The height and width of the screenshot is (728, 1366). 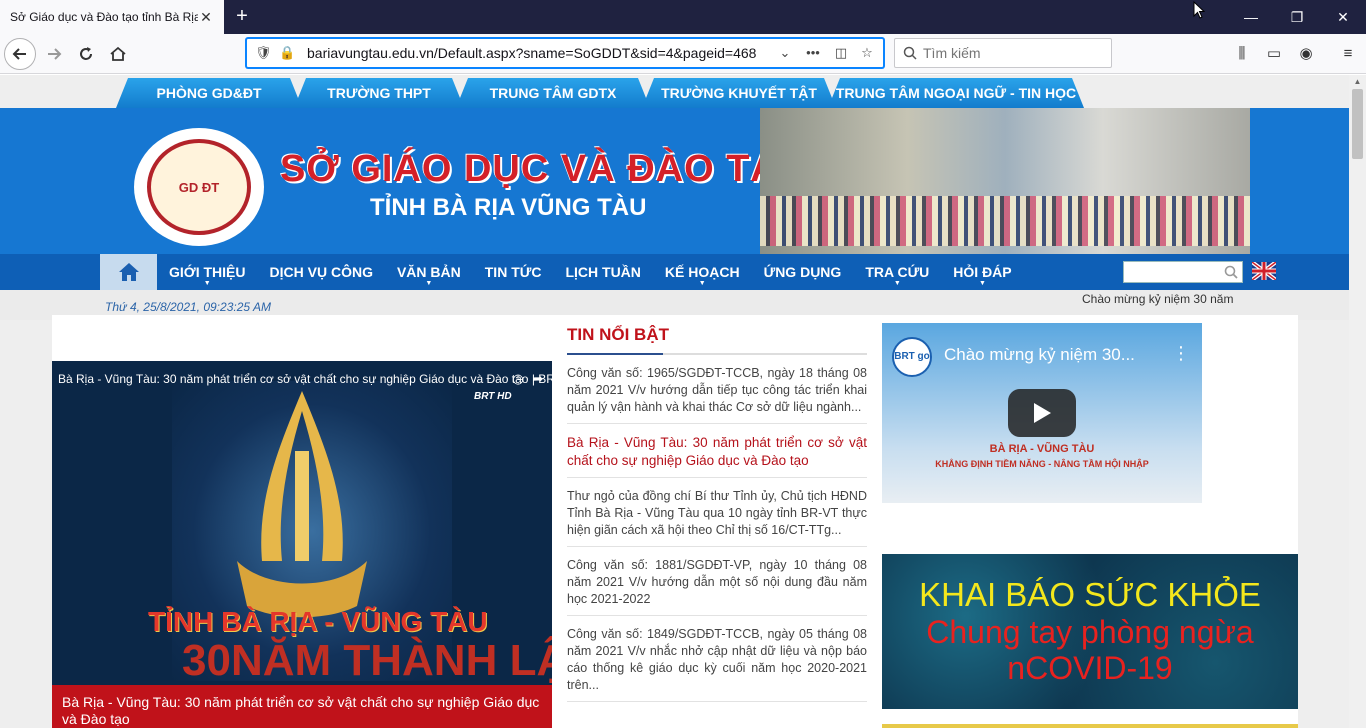 I want to click on youtube-thumb-line2: KHẲNG ĐỊNH TIỀM NĂNG - NÂNG TẦM HỘI NHẬP, so click(x=1042, y=464).